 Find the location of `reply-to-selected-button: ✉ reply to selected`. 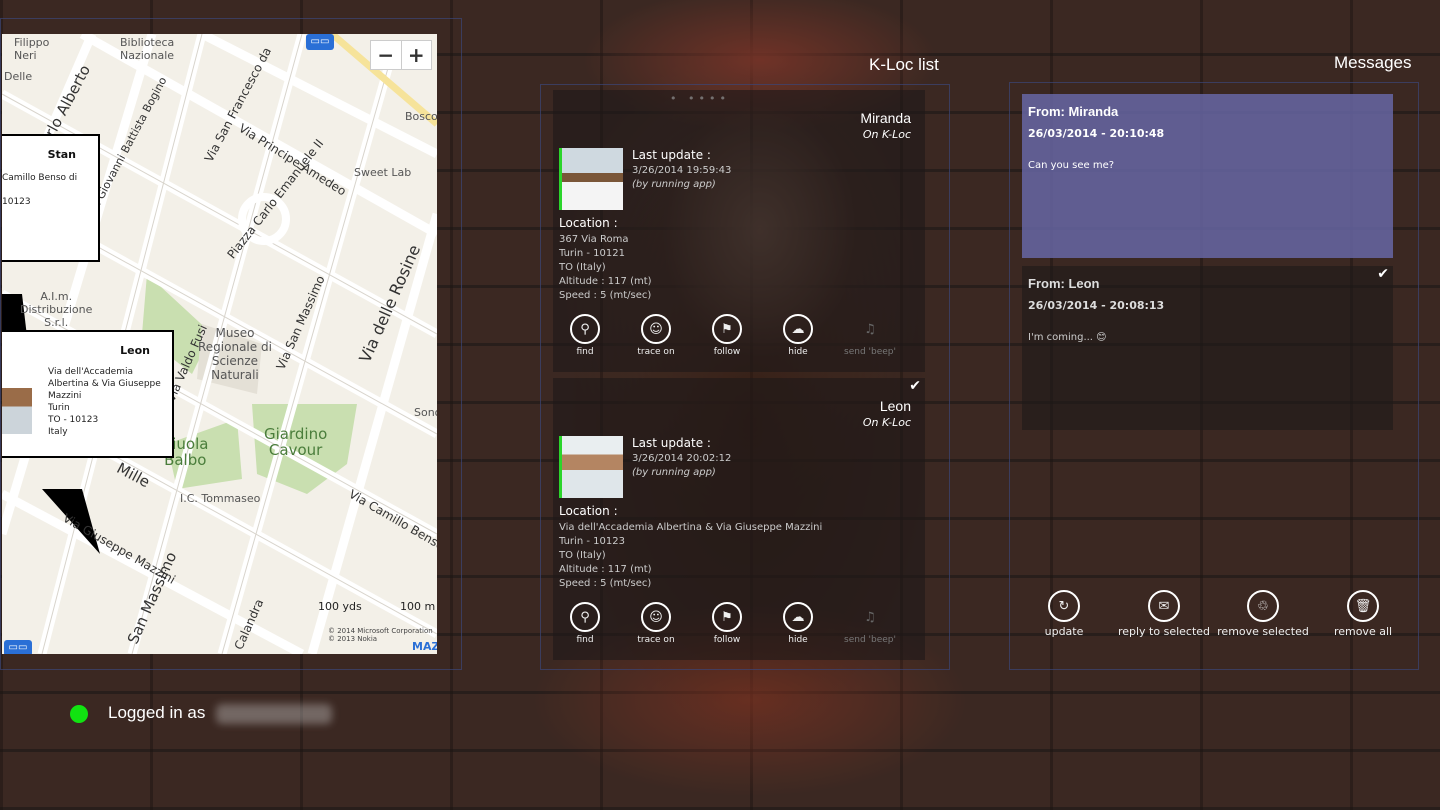

reply-to-selected-button: ✉ reply to selected is located at coordinates (1164, 614).